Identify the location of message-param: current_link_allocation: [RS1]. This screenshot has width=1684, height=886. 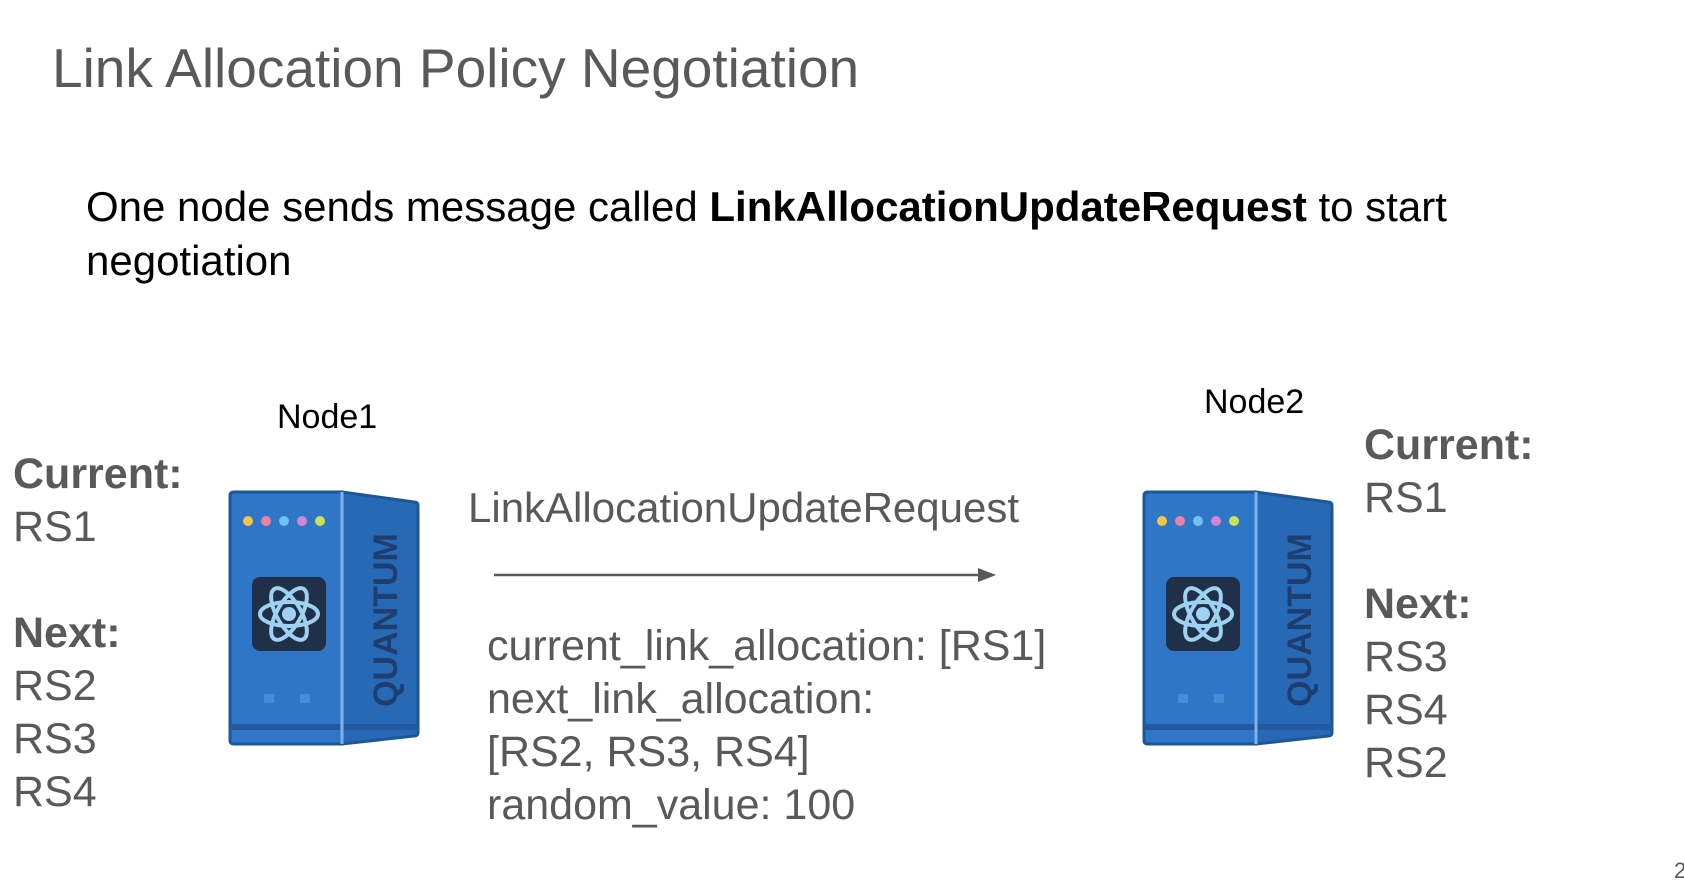
(767, 646).